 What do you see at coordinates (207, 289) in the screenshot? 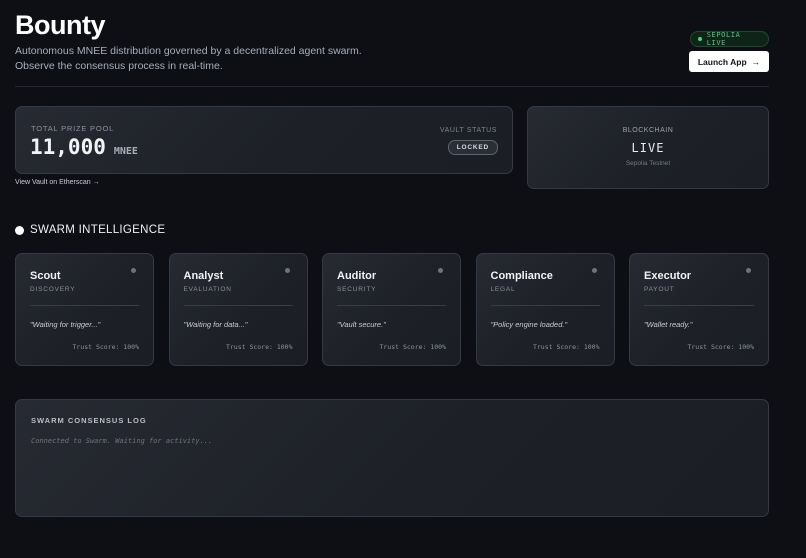
I see `agent-role: EVALUATION` at bounding box center [207, 289].